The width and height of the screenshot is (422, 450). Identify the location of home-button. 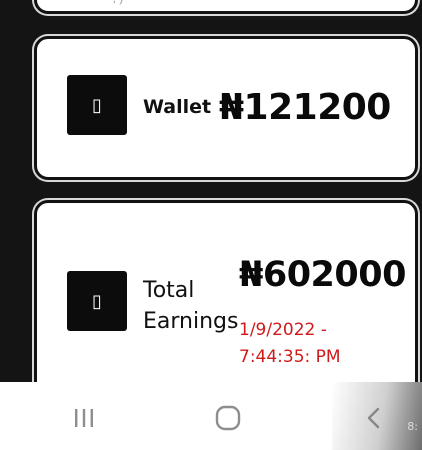
(228, 418).